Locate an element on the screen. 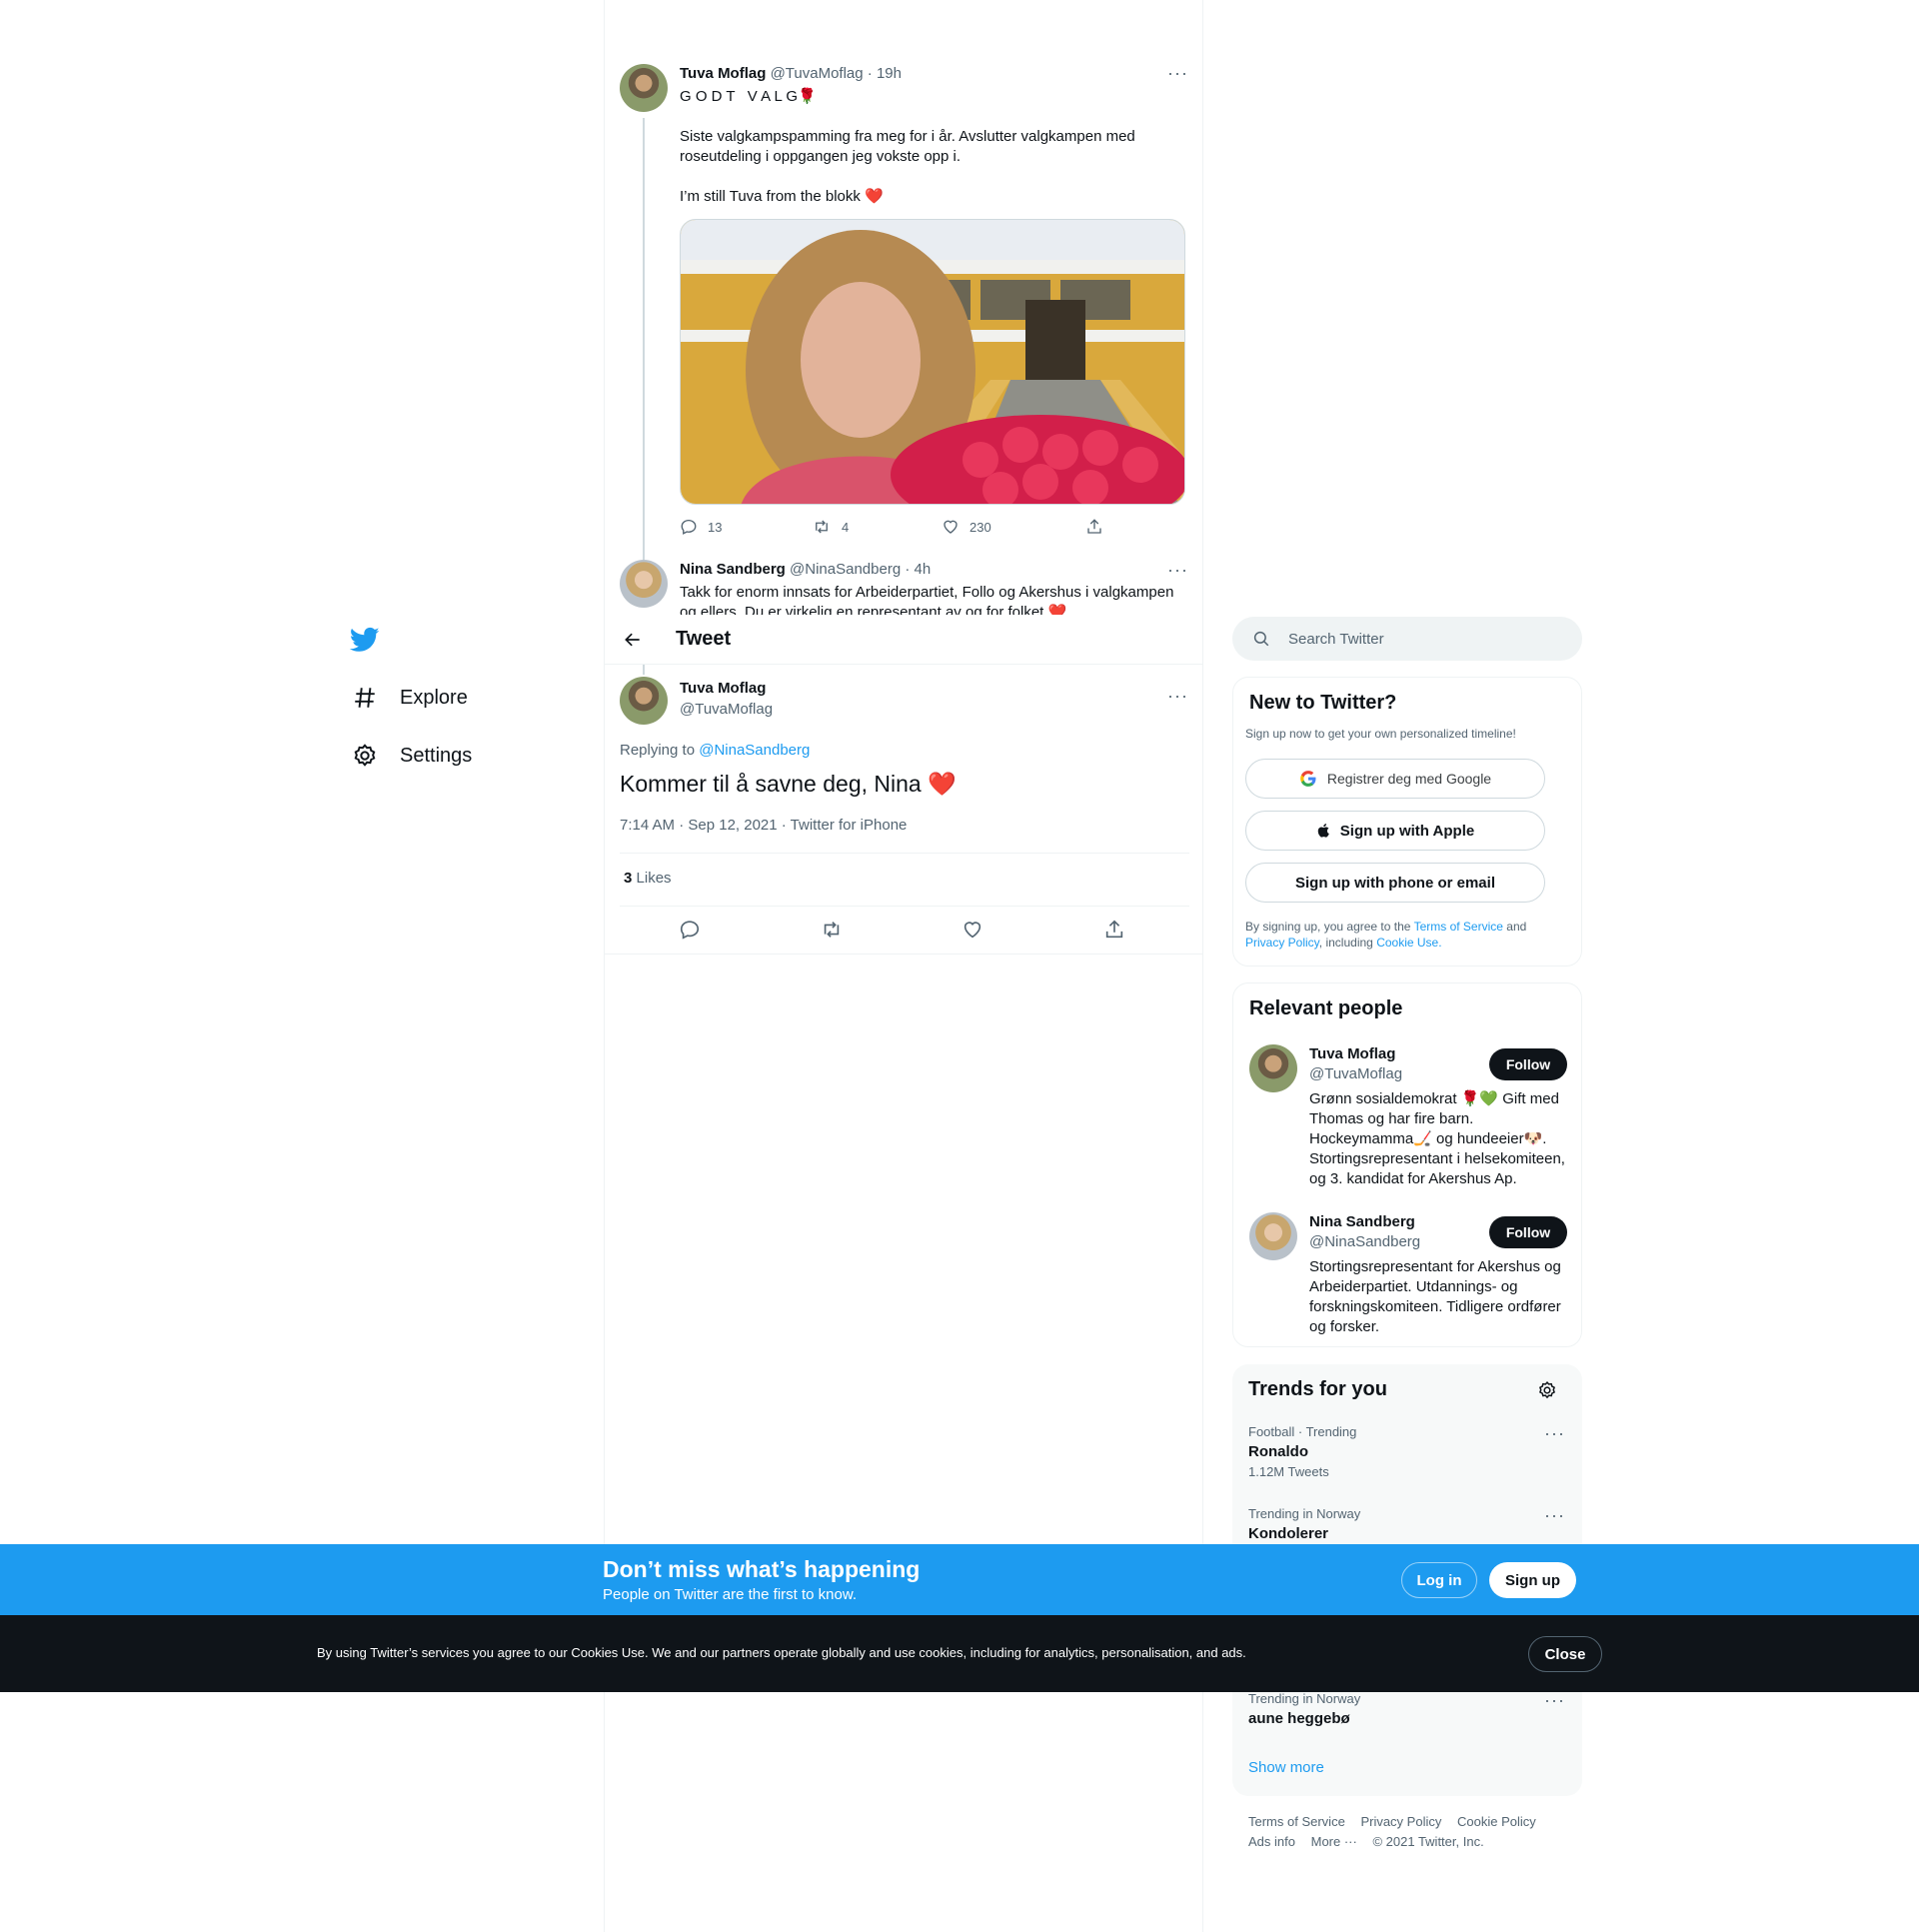 The image size is (1919, 1932). search-input: Search Twitter is located at coordinates (1407, 639).